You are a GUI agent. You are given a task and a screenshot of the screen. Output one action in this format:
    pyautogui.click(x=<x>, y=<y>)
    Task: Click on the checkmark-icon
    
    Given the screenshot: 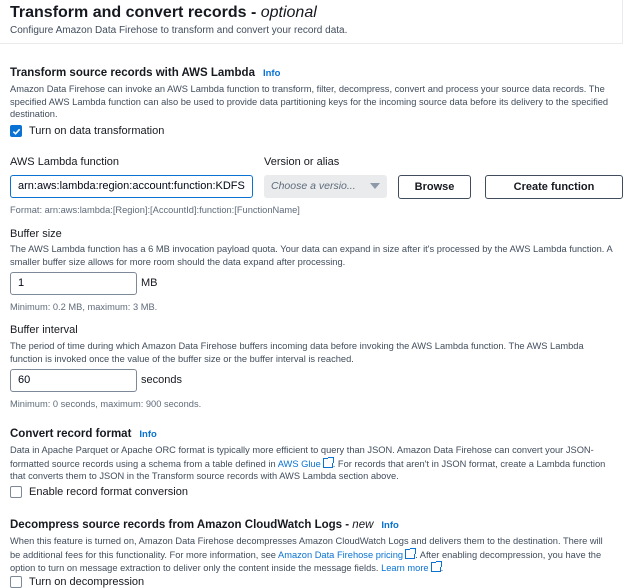 What is the action you would take?
    pyautogui.click(x=16, y=131)
    